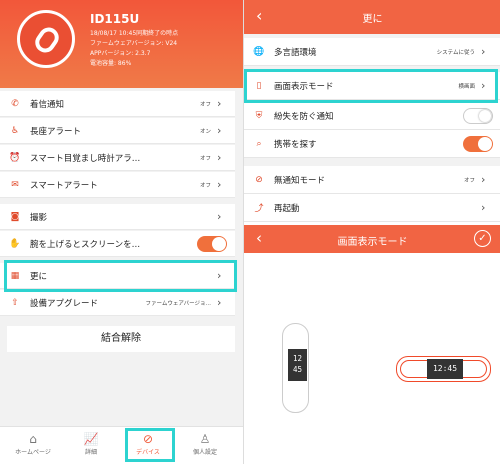 The height and width of the screenshot is (464, 500). Describe the element at coordinates (466, 86) in the screenshot. I see `settings-item-value: 横画面` at that location.